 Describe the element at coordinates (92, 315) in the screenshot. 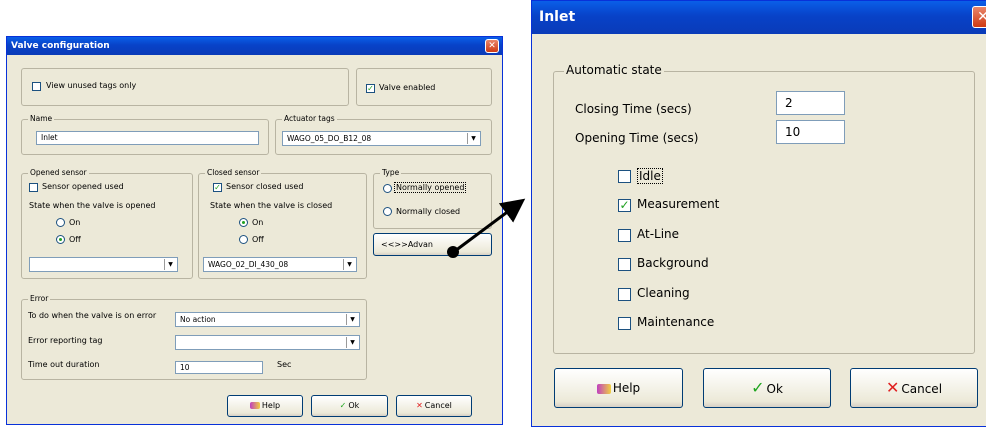

I see `error-action-label: To do when the valve is on error` at that location.